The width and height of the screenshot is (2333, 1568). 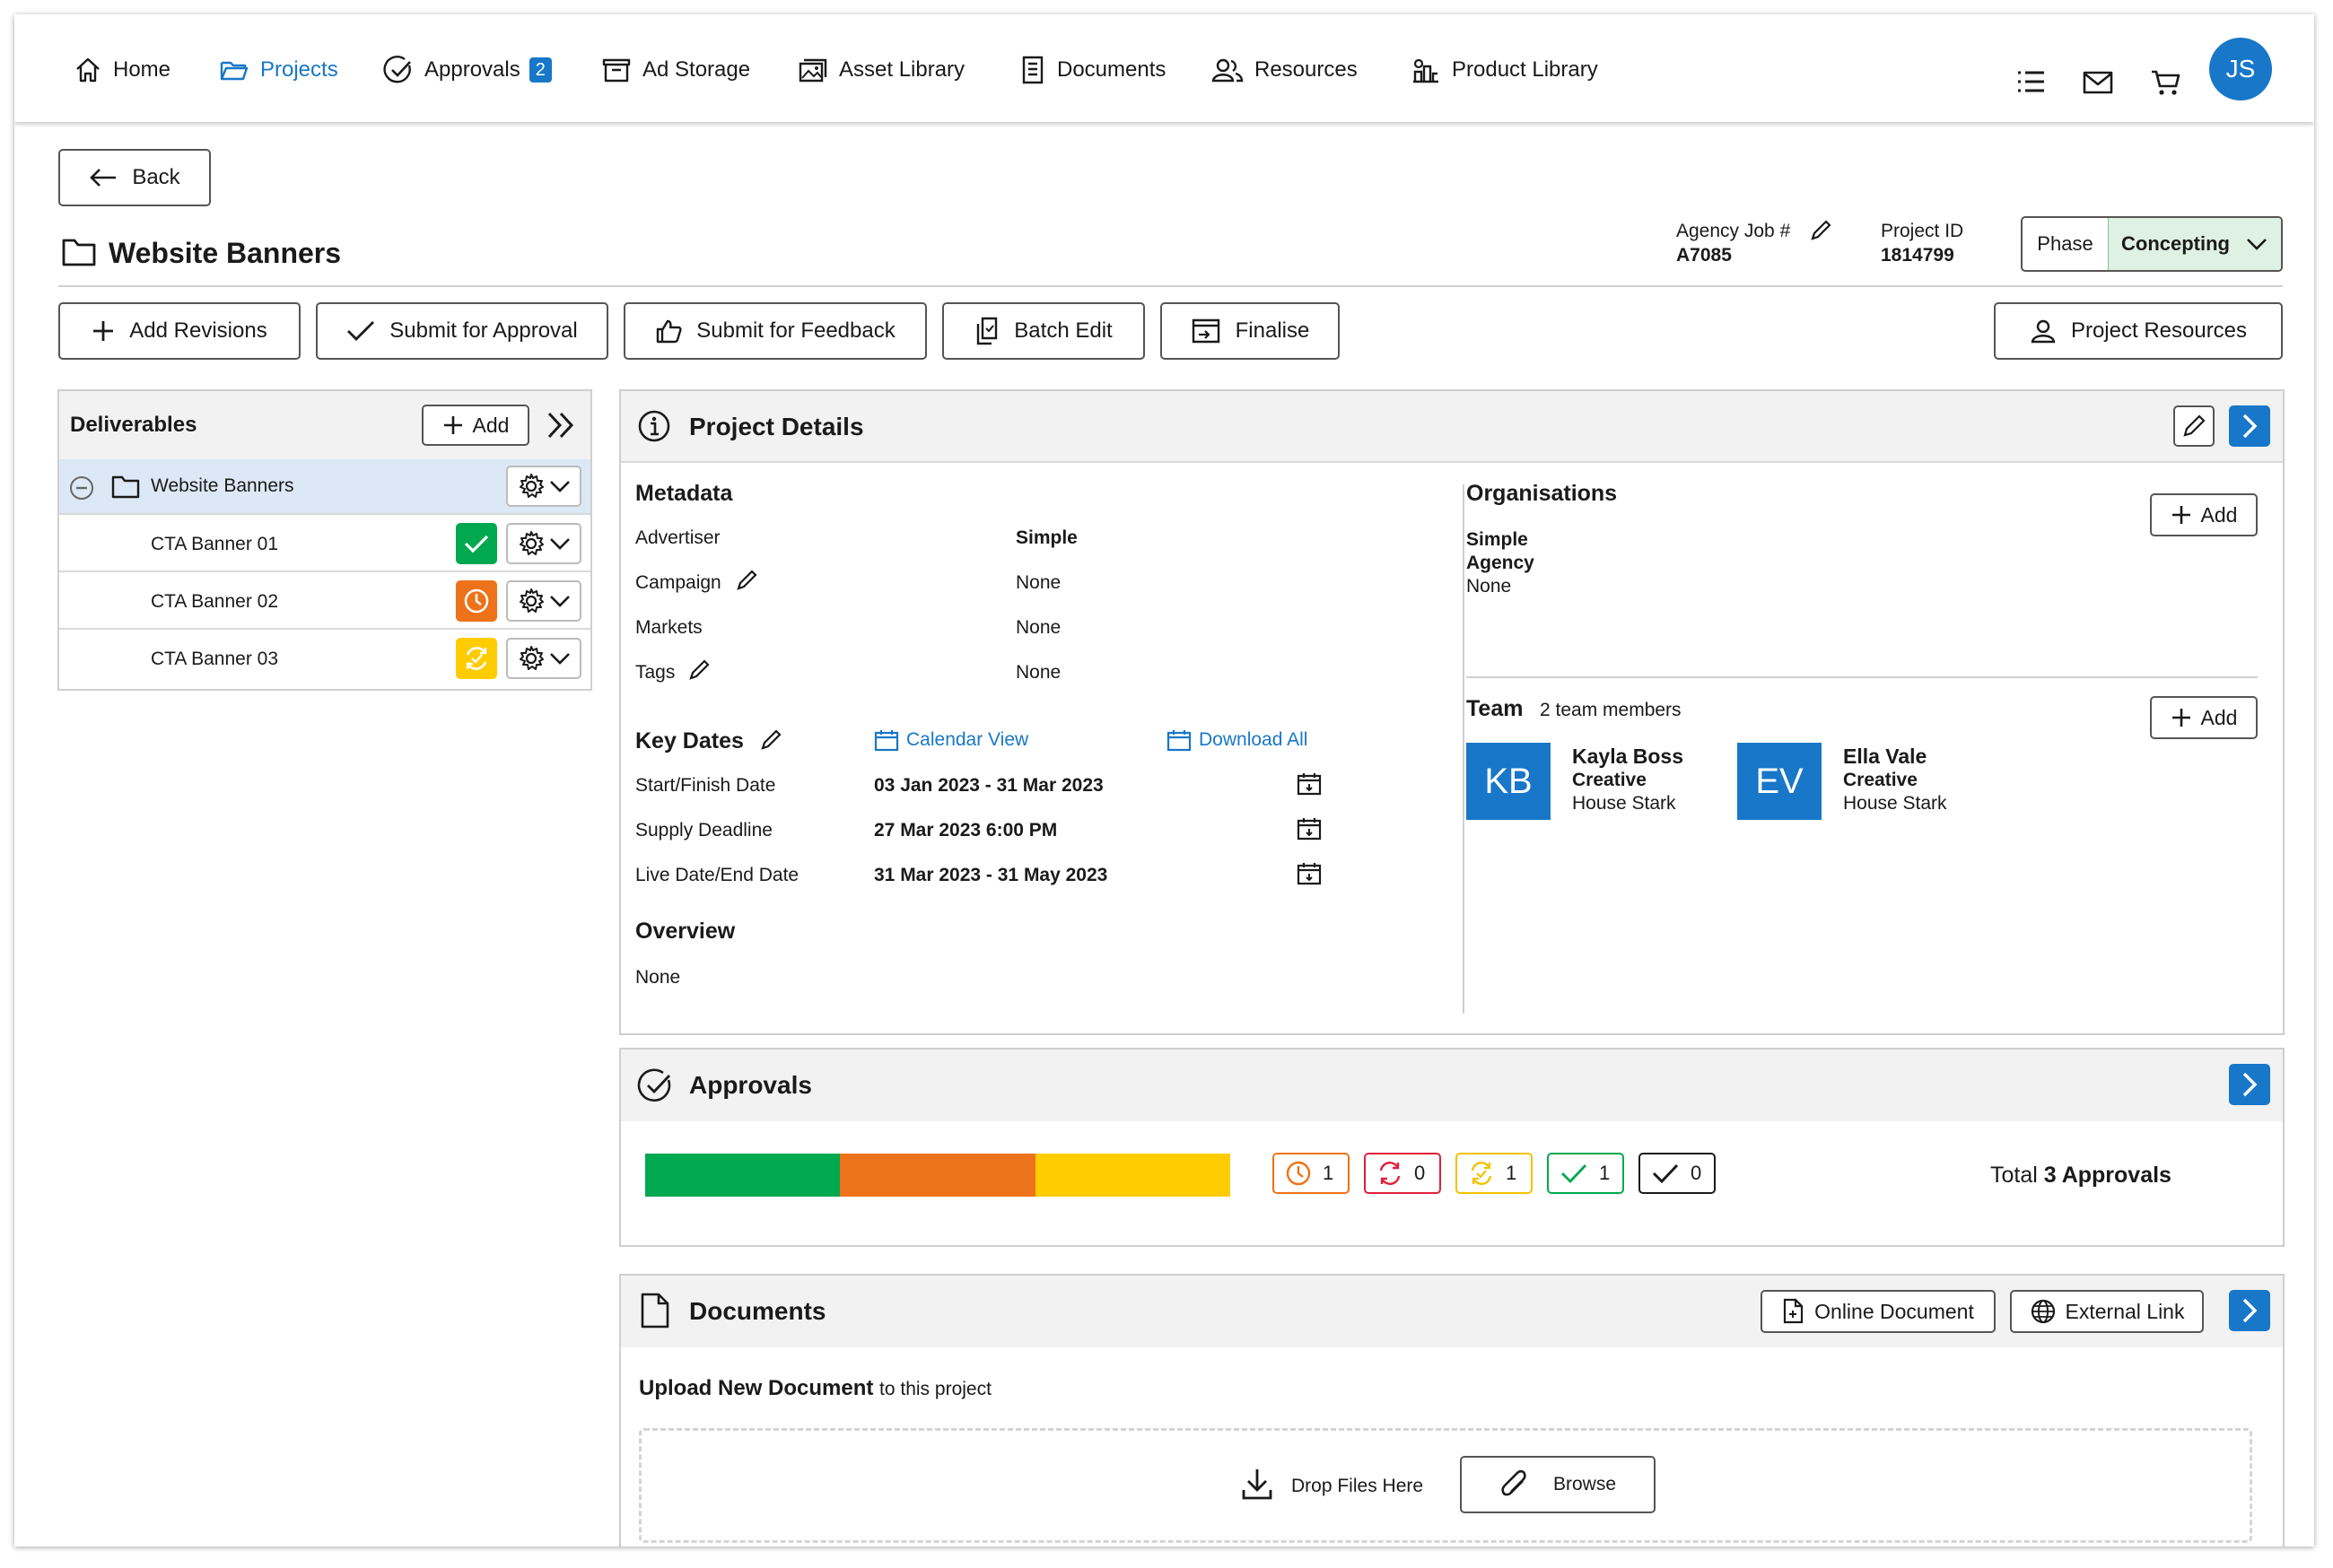 I want to click on nav-ad-storage: Ad Storage, so click(x=676, y=70).